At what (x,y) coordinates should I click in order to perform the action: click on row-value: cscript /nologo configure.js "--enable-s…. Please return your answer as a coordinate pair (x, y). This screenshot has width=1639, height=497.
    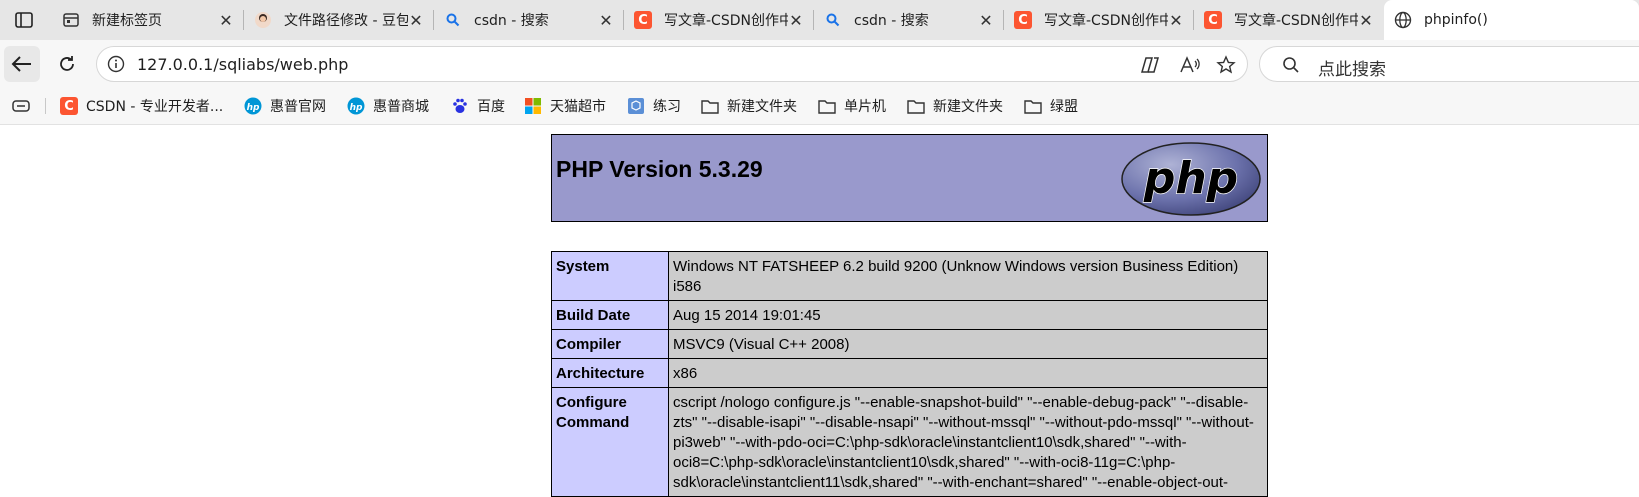
    Looking at the image, I should click on (968, 442).